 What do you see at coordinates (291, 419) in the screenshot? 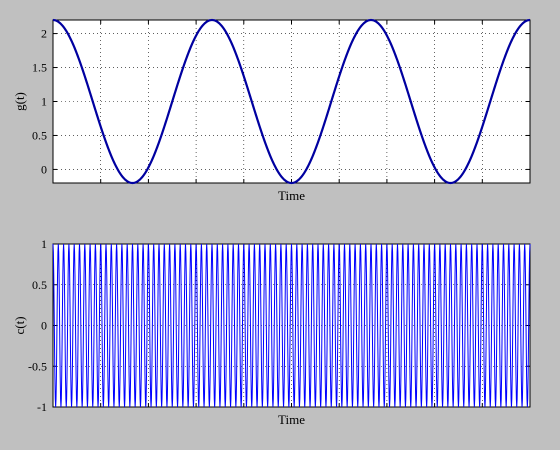
I see `x-axis-label-bottom: Time` at bounding box center [291, 419].